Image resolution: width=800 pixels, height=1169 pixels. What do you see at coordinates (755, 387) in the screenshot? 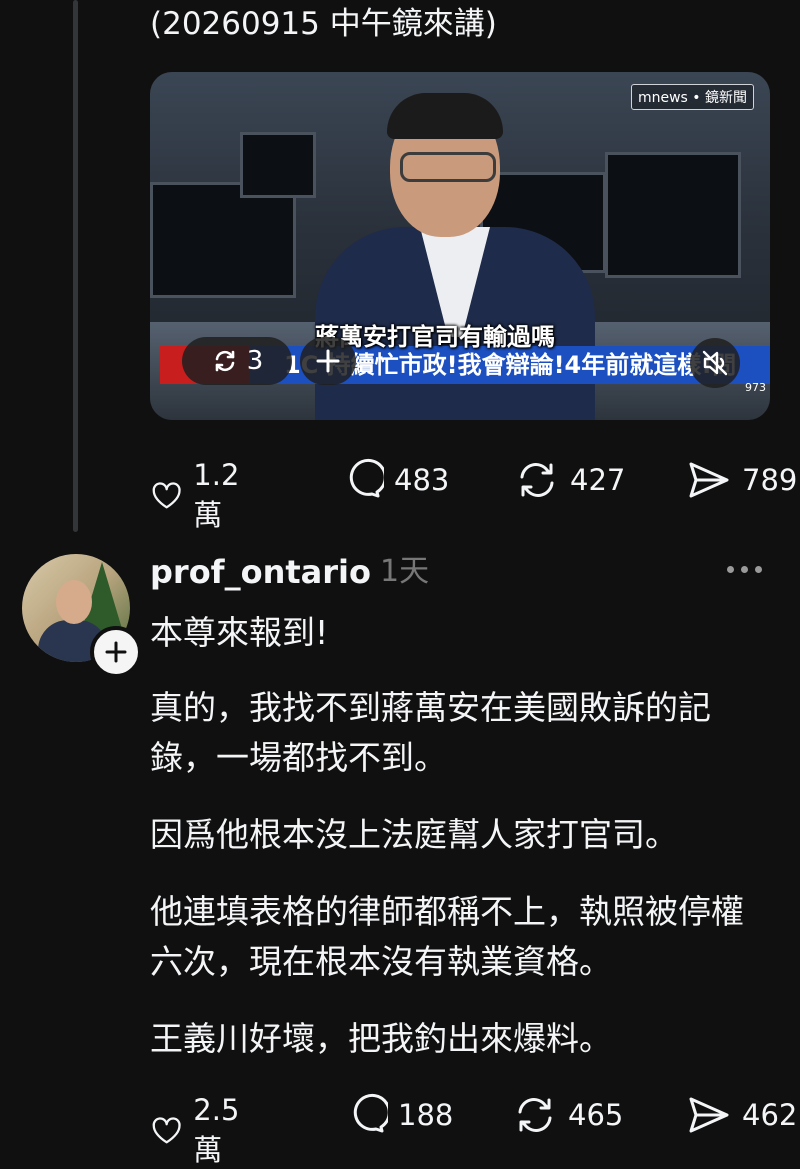
I see `ticker-number: 973` at bounding box center [755, 387].